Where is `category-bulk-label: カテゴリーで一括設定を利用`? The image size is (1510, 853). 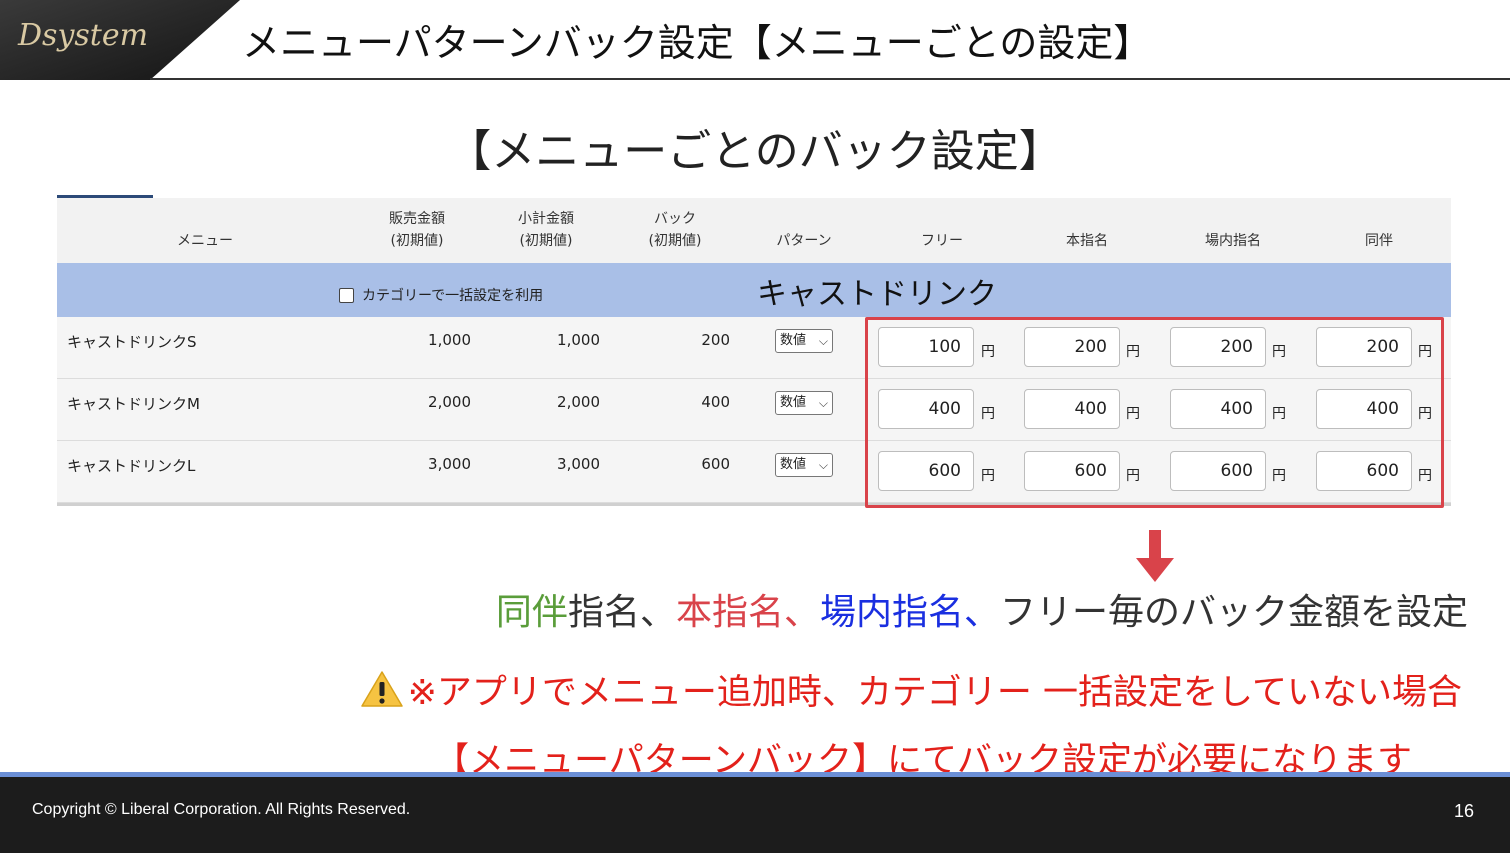 category-bulk-label: カテゴリーで一括設定を利用 is located at coordinates (453, 296).